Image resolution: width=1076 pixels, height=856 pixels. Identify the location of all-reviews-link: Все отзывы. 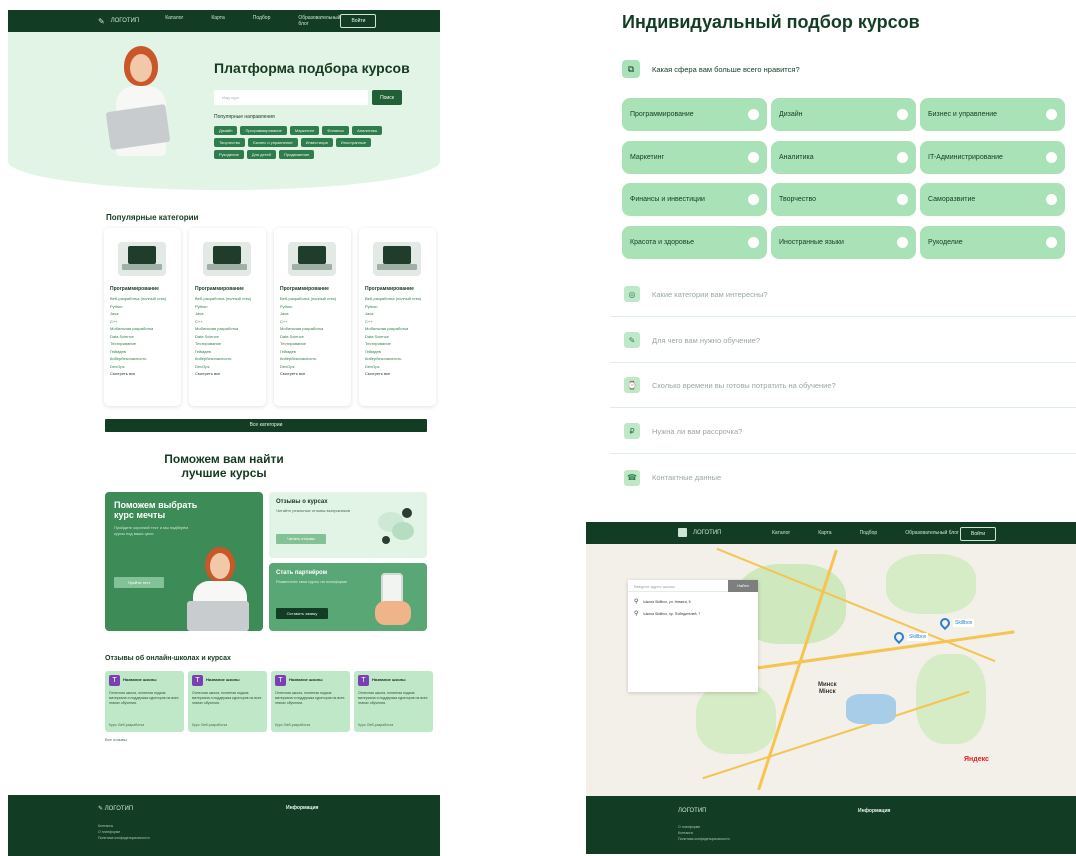
(116, 739).